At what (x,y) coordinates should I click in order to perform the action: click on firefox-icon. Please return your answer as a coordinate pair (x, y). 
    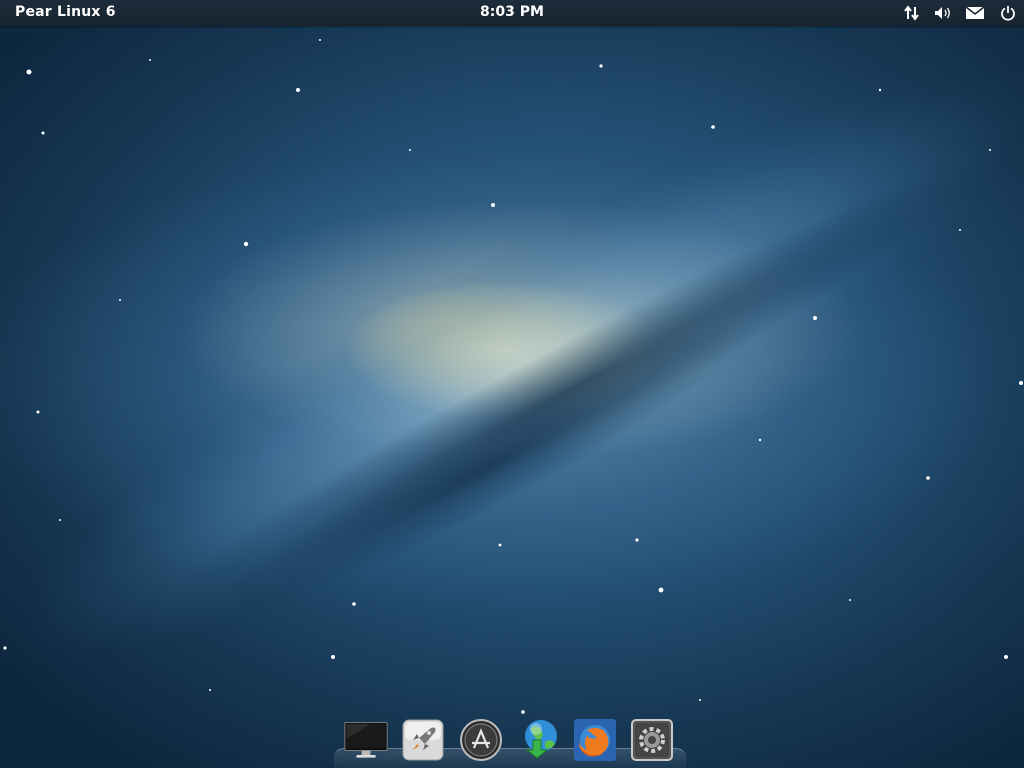
    Looking at the image, I should click on (595, 740).